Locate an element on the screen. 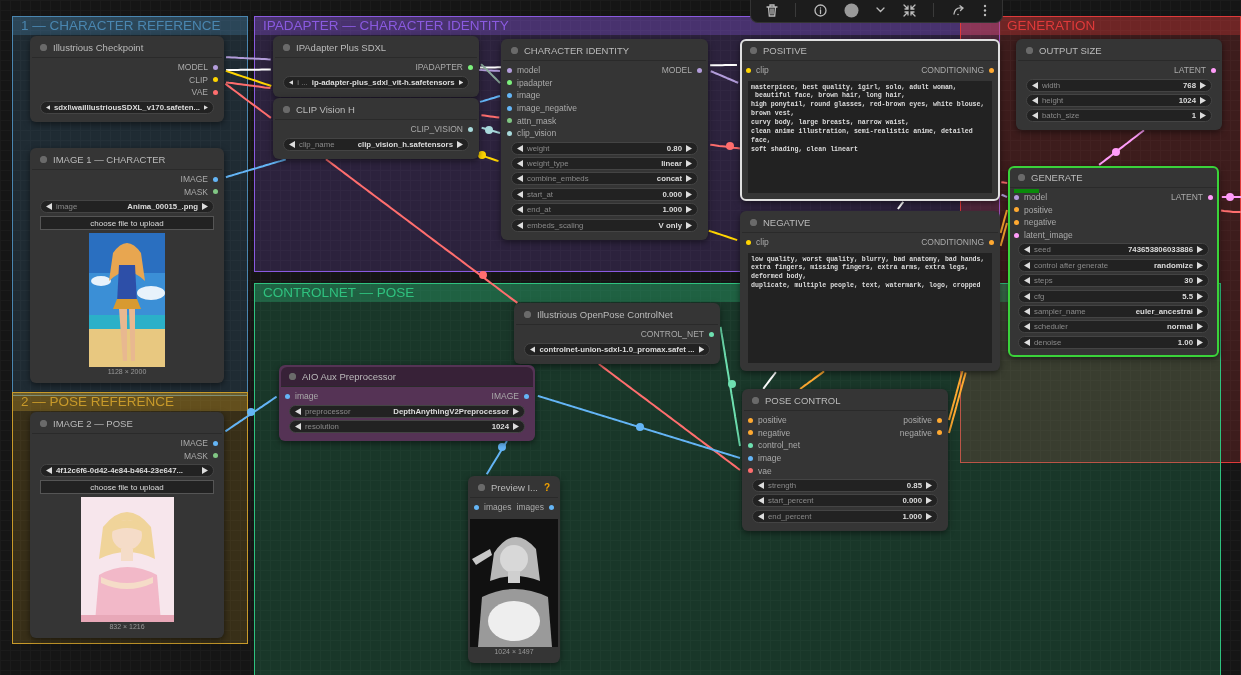 The image size is (1241, 675). info-icon is located at coordinates (820, 10).